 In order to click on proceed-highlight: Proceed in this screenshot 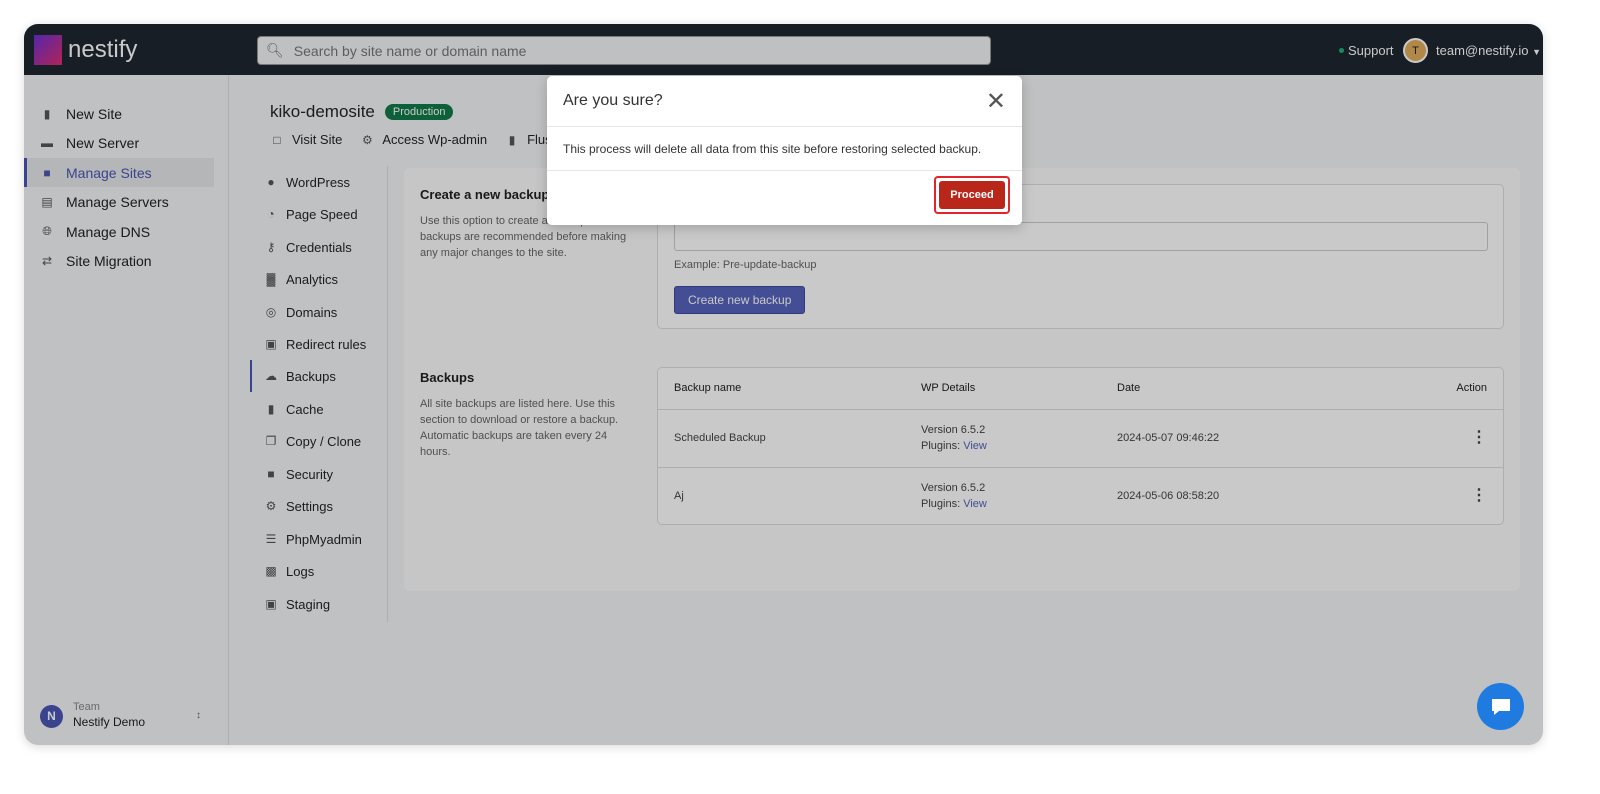, I will do `click(972, 195)`.